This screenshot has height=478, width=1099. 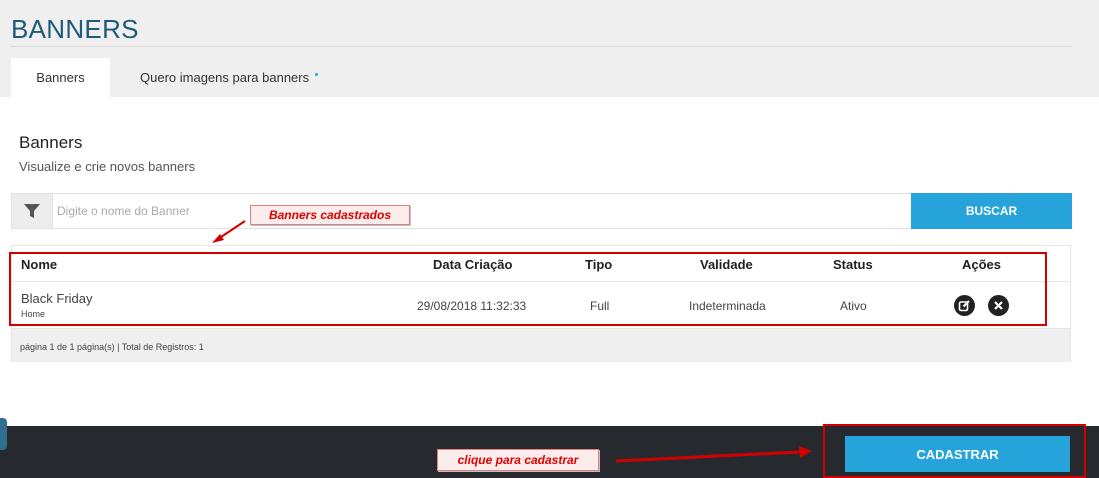 What do you see at coordinates (805, 452) in the screenshot?
I see `cadastrar-arrow-head` at bounding box center [805, 452].